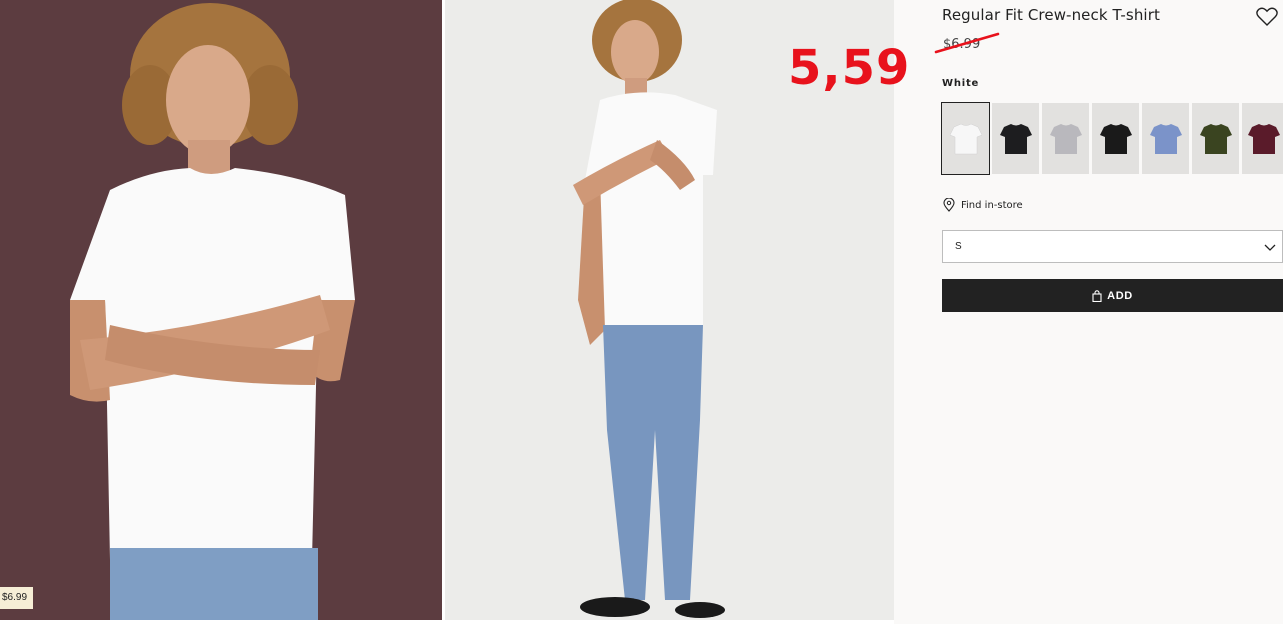  I want to click on selected-size-value: S, so click(958, 246).